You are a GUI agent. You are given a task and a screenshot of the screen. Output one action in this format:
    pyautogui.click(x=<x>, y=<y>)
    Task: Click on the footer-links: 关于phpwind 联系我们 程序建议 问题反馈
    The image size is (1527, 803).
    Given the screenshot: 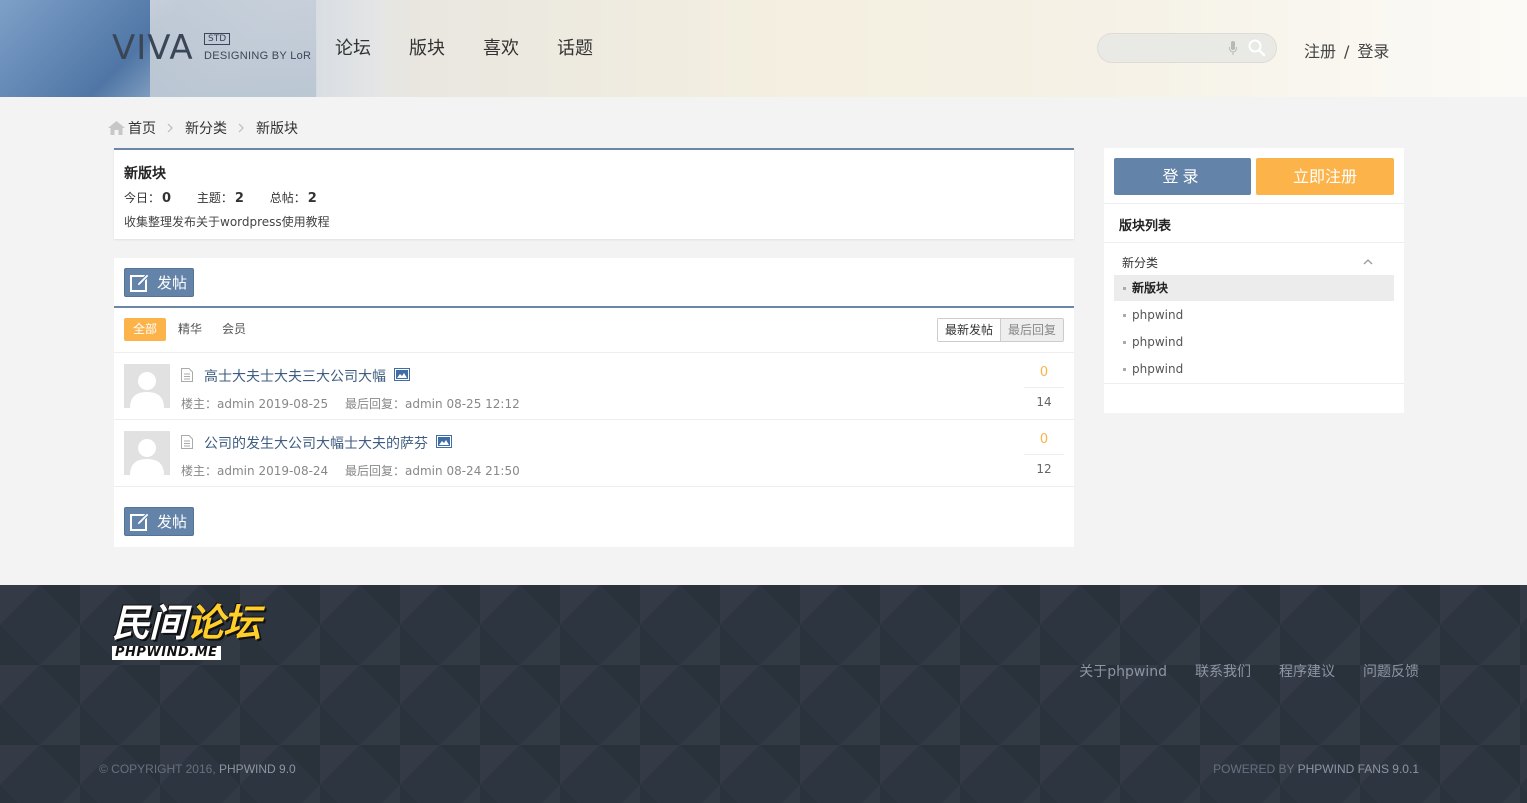 What is the action you would take?
    pyautogui.click(x=1235, y=671)
    